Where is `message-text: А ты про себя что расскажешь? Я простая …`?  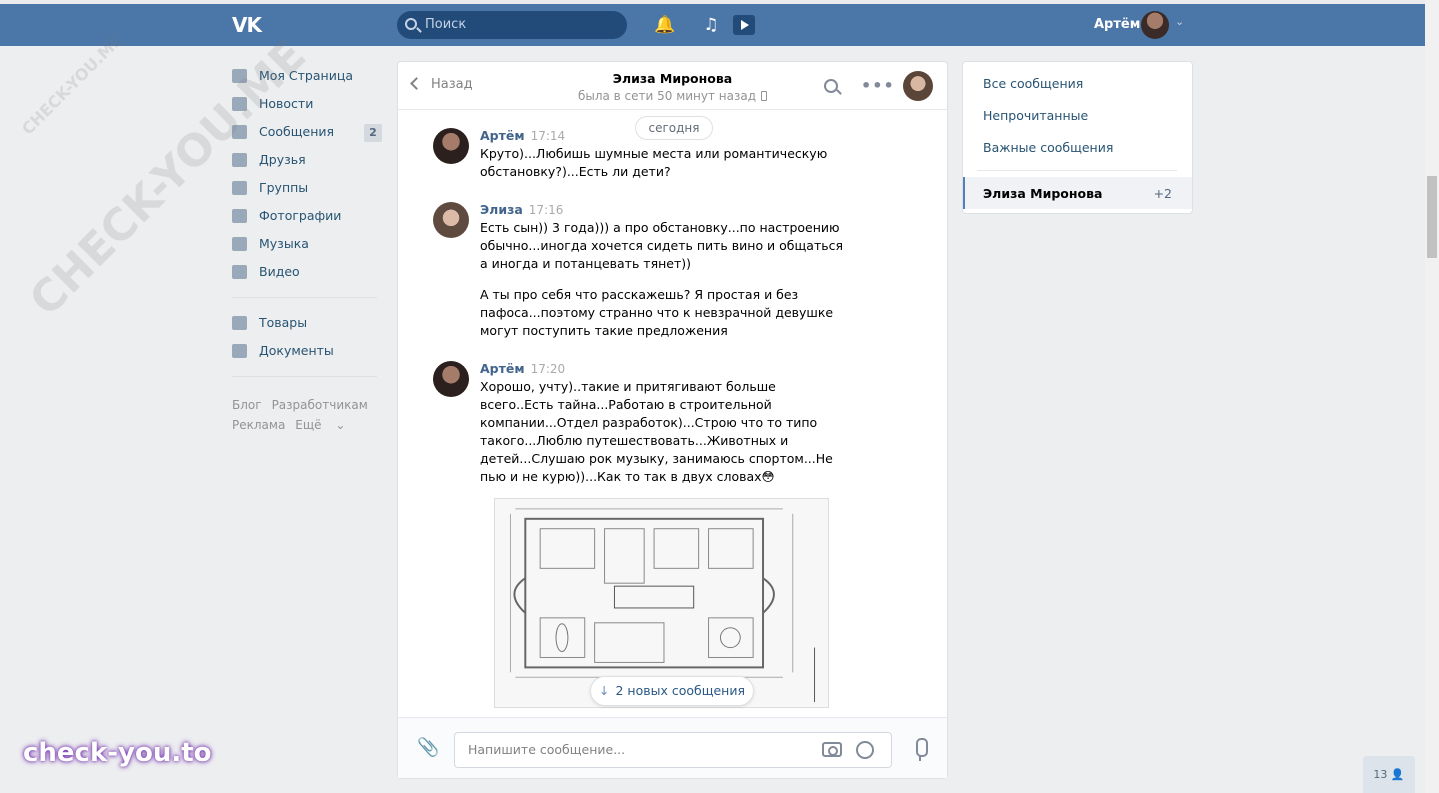 message-text: А ты про себя что расскажешь? Я простая … is located at coordinates (657, 312).